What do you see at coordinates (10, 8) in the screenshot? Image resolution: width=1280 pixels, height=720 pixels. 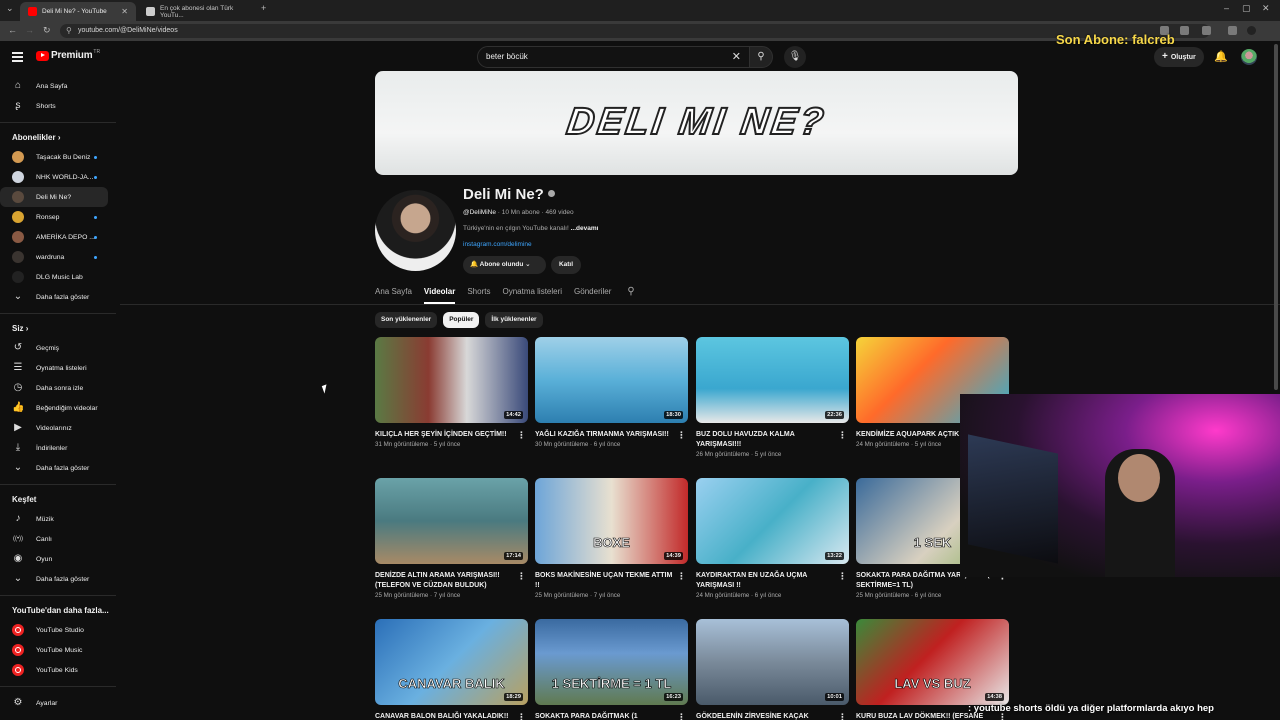 I see `tab-search-icon: ⌄` at bounding box center [10, 8].